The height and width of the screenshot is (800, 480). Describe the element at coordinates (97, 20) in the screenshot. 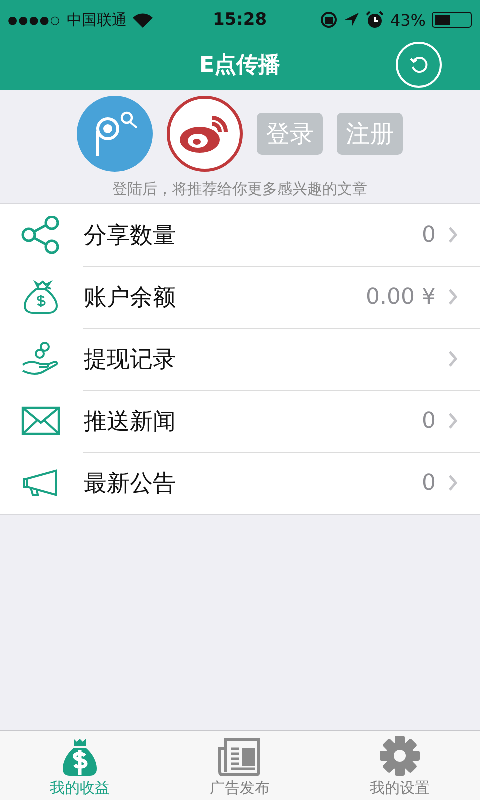

I see `carrier-name: 中国联通` at that location.